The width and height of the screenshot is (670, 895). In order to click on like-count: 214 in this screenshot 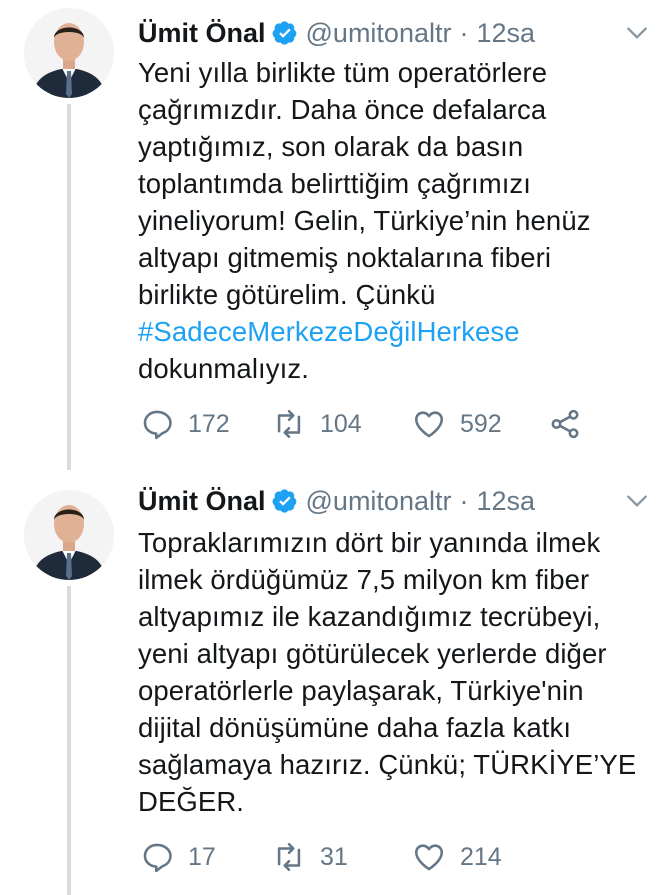, I will do `click(481, 856)`.